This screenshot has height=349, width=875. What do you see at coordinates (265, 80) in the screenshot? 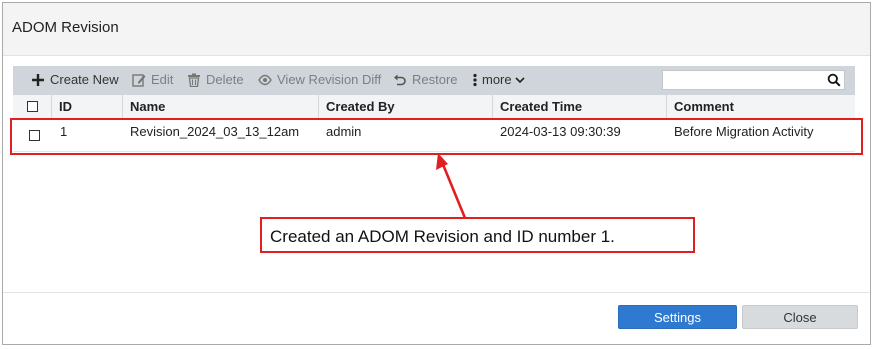
I see `eye-icon` at bounding box center [265, 80].